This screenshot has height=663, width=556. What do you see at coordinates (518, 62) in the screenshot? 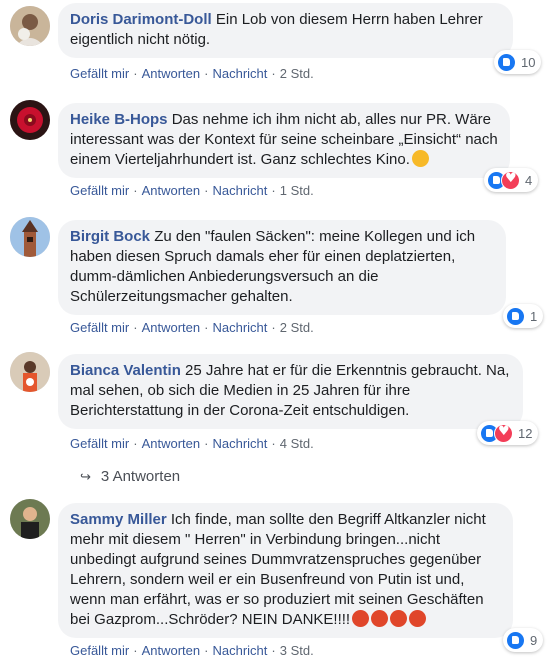
I see `reaction-summary: 10` at bounding box center [518, 62].